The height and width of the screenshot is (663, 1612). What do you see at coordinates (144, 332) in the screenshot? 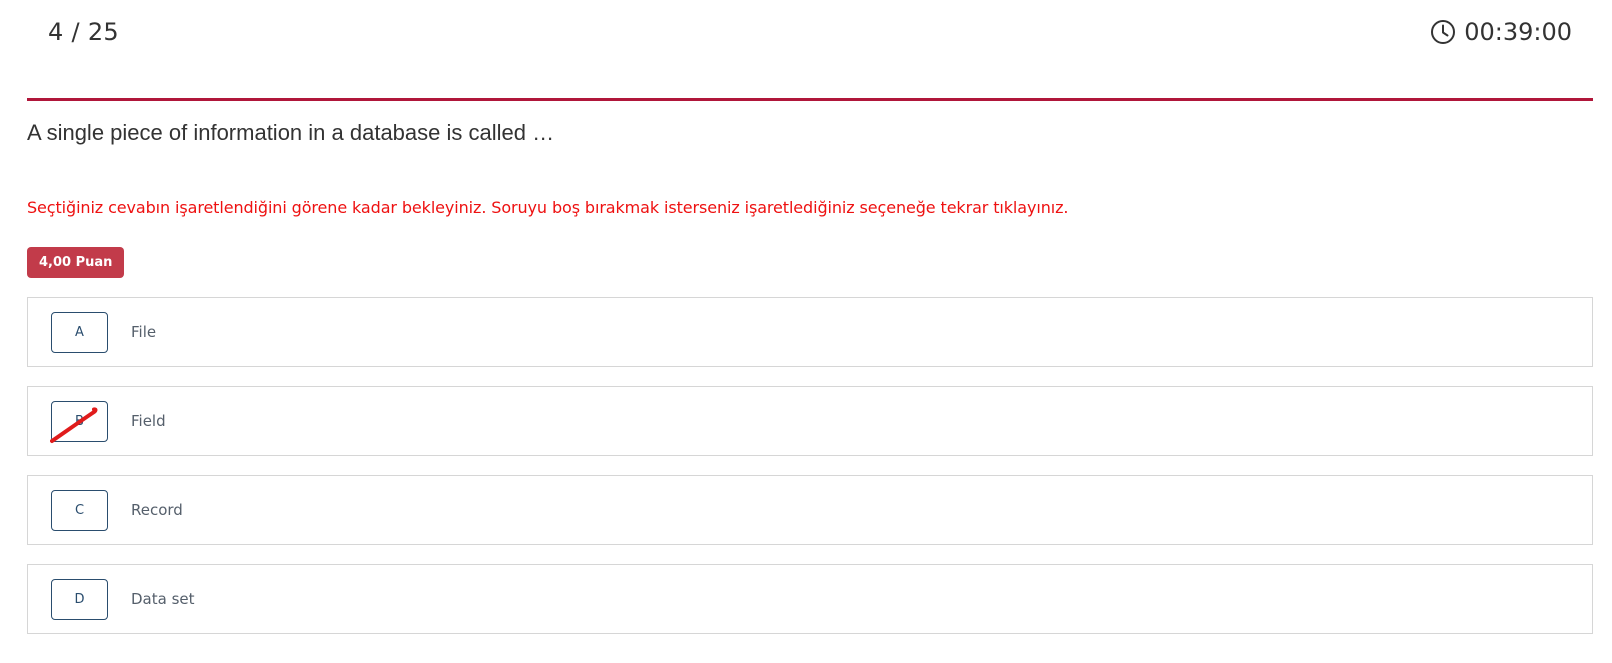
I see `option-text: File` at bounding box center [144, 332].